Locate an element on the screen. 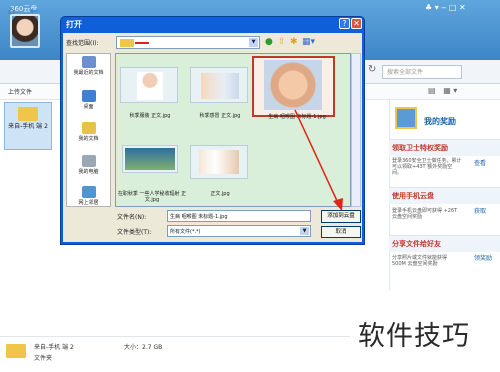  folder-tile-label: 来自-手机 端 2 is located at coordinates (28, 126).